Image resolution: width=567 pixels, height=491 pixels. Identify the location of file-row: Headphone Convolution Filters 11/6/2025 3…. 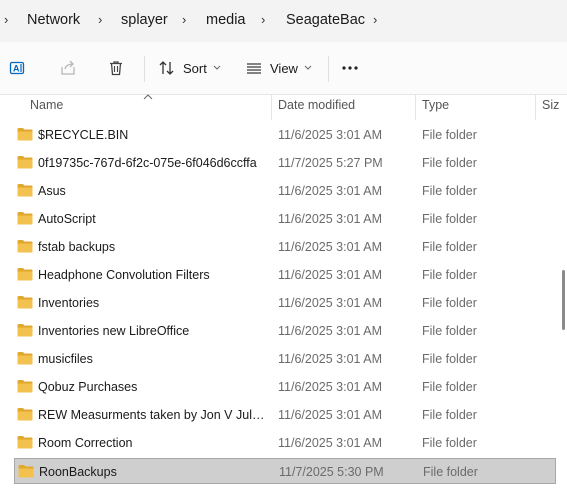
(285, 275).